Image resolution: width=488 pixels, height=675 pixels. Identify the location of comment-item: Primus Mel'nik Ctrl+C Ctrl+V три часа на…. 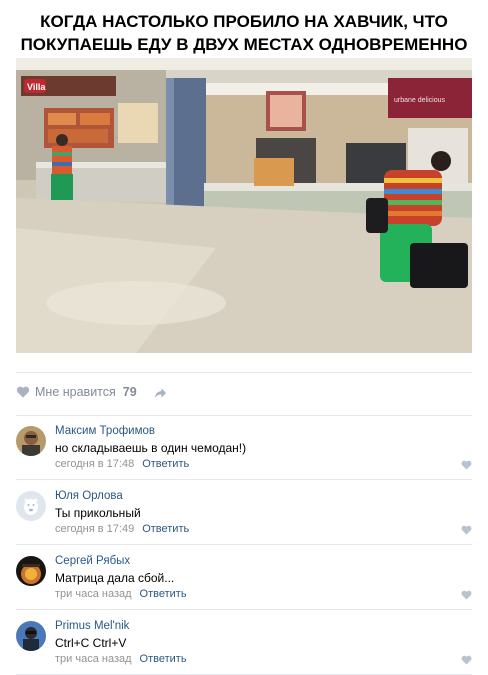
(244, 642).